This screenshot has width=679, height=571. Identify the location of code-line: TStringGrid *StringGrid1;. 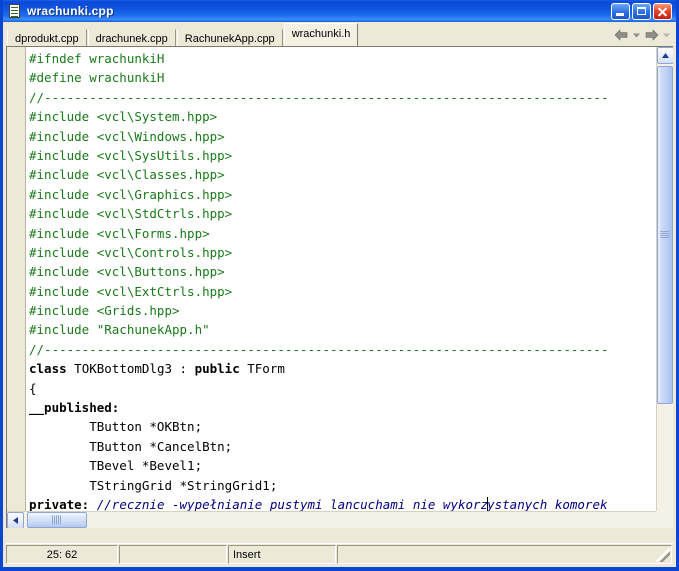
(342, 485).